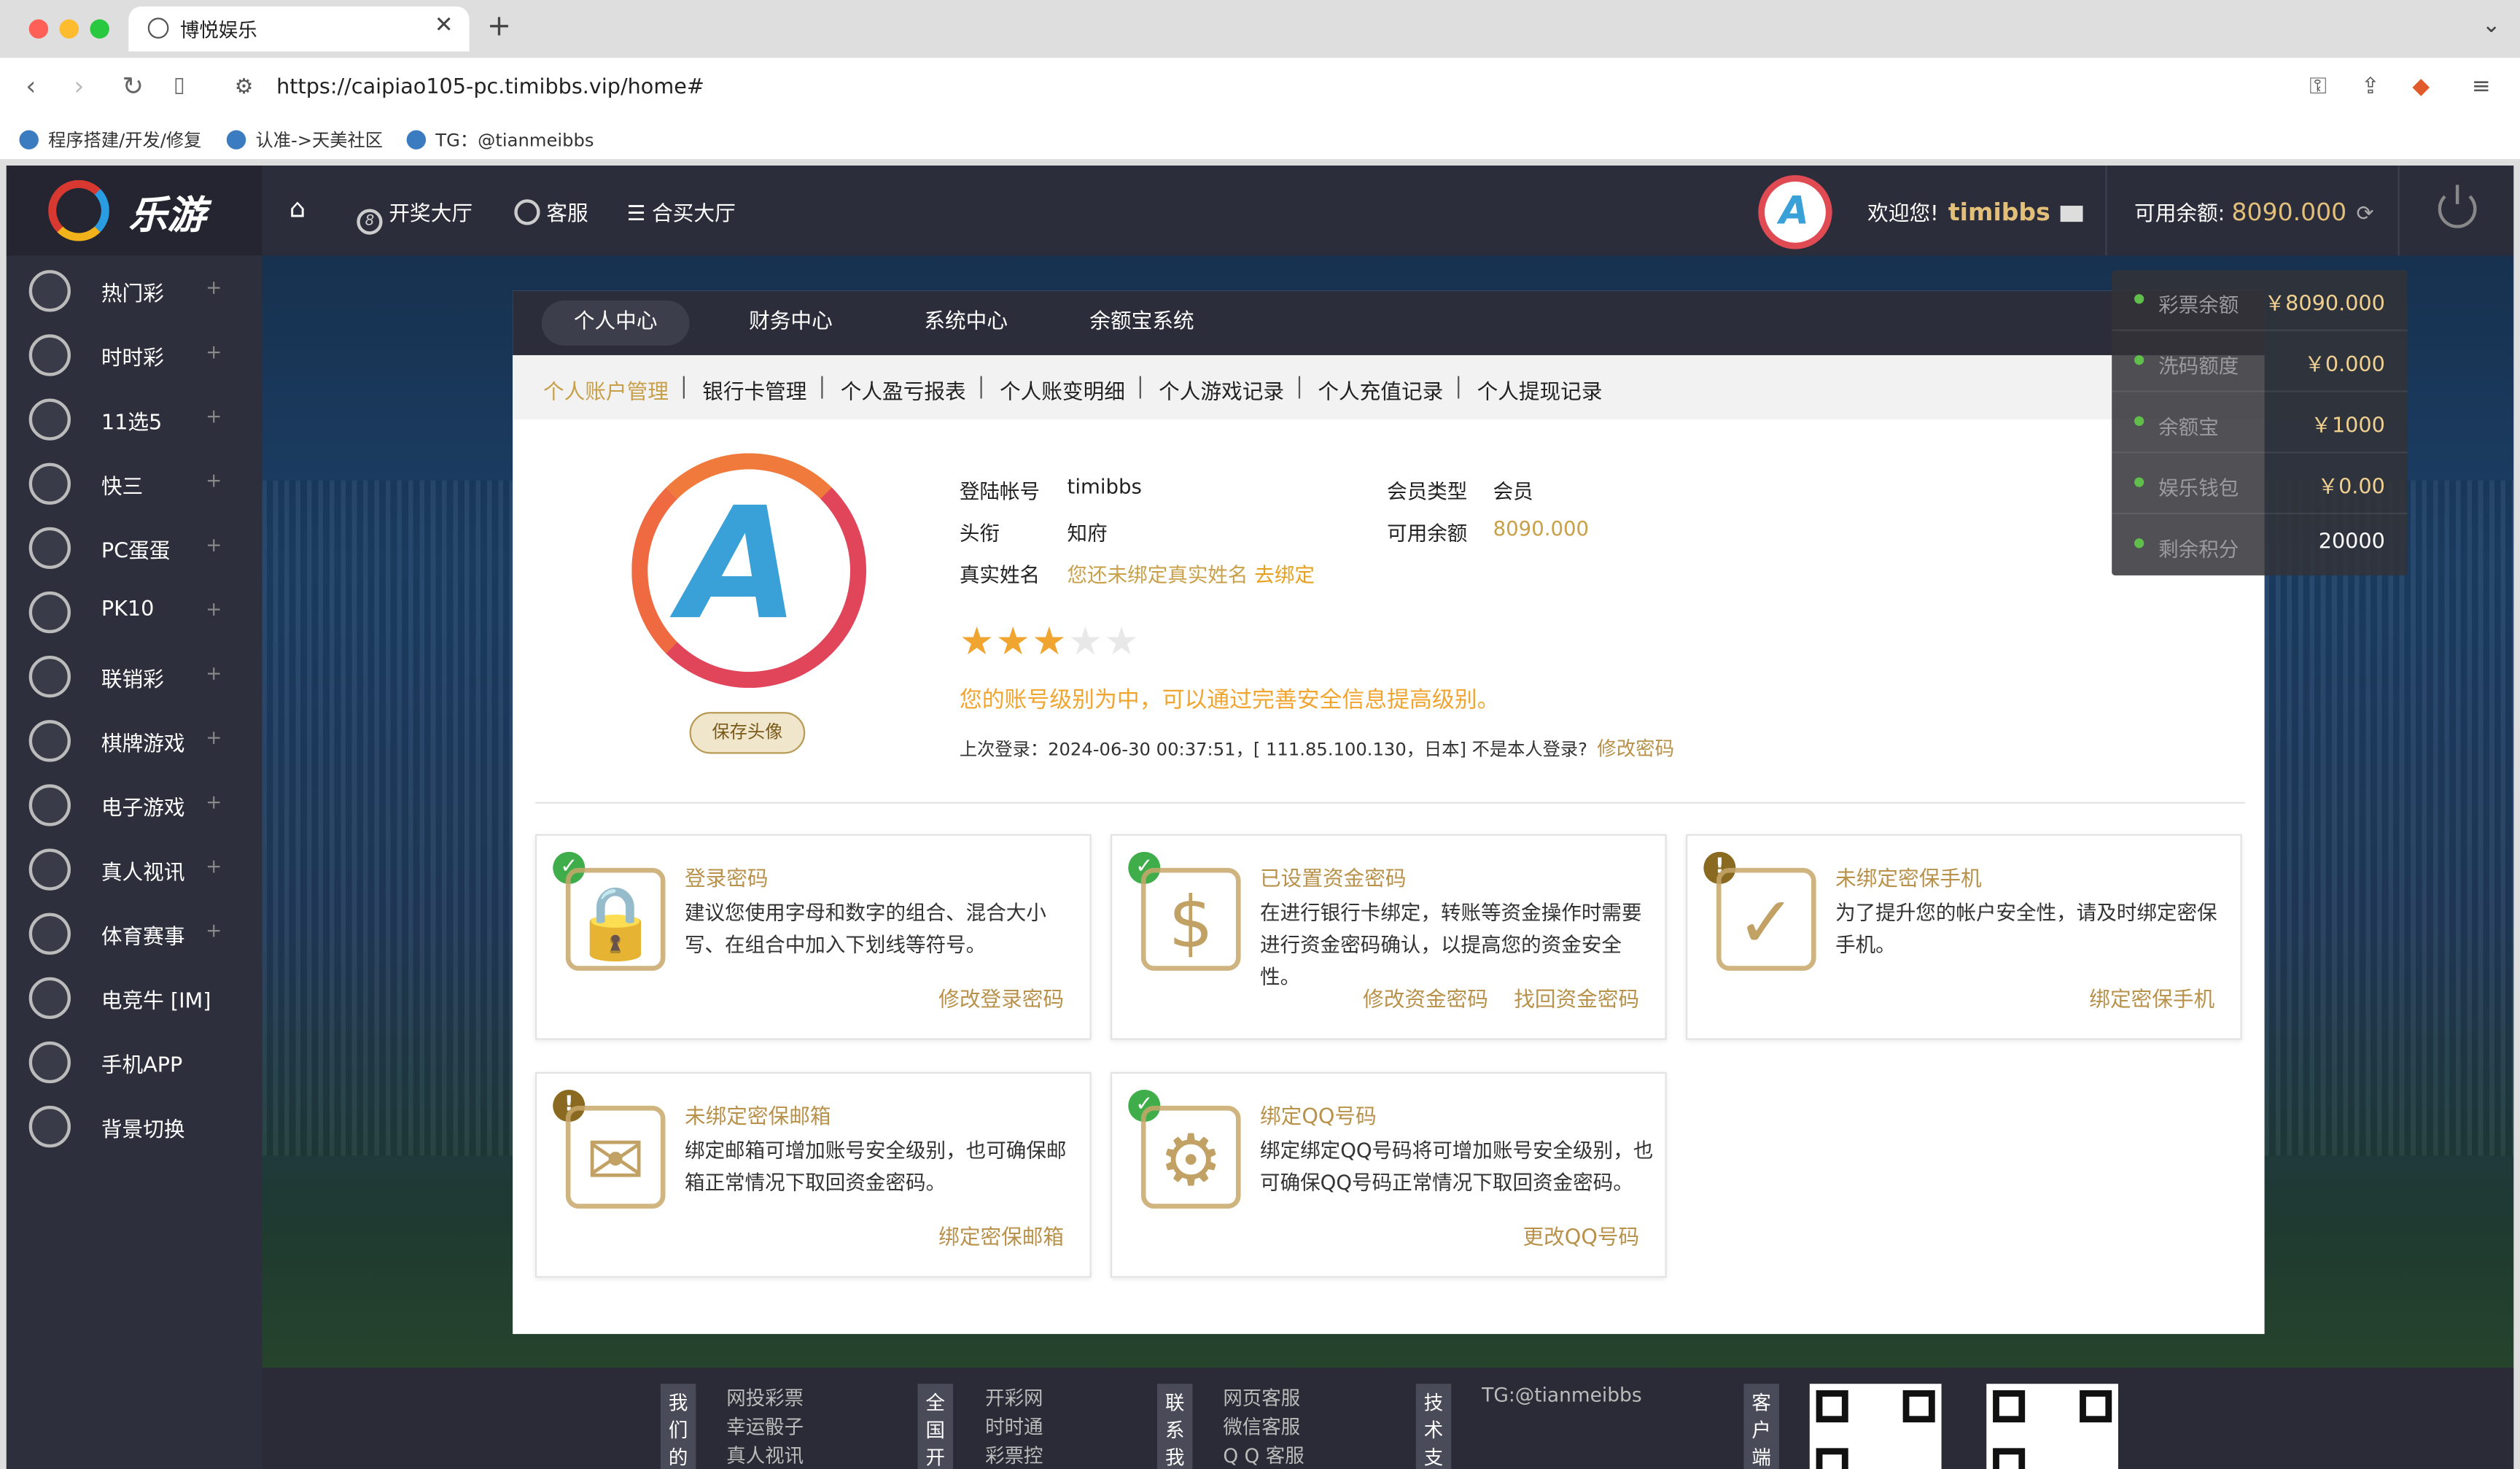 This screenshot has height=1469, width=2520. I want to click on footer-link: 开彩网, so click(1014, 1398).